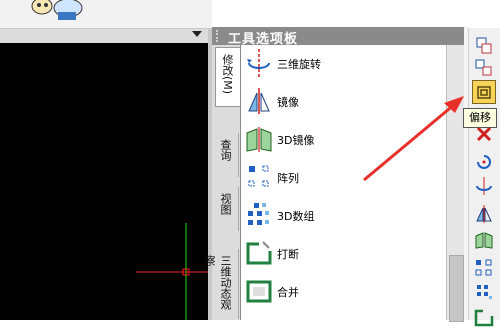 This screenshot has height=328, width=500. Describe the element at coordinates (344, 292) in the screenshot. I see `tool-join: 合并` at that location.